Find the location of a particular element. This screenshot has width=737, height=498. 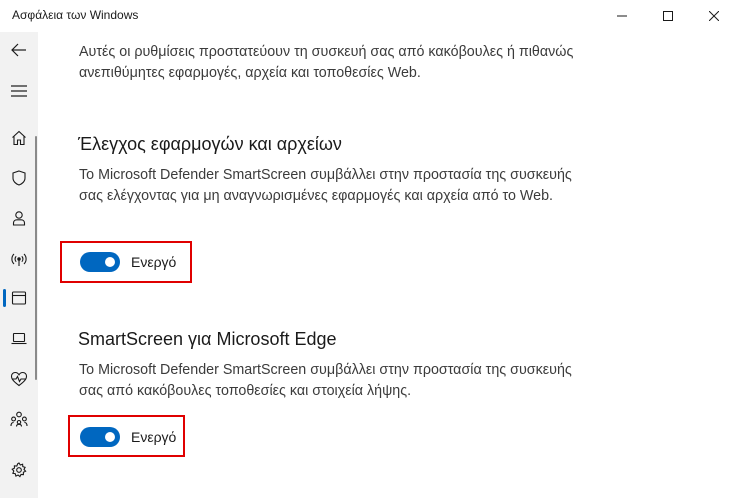

toggle-smartscreen-edge is located at coordinates (100, 437).